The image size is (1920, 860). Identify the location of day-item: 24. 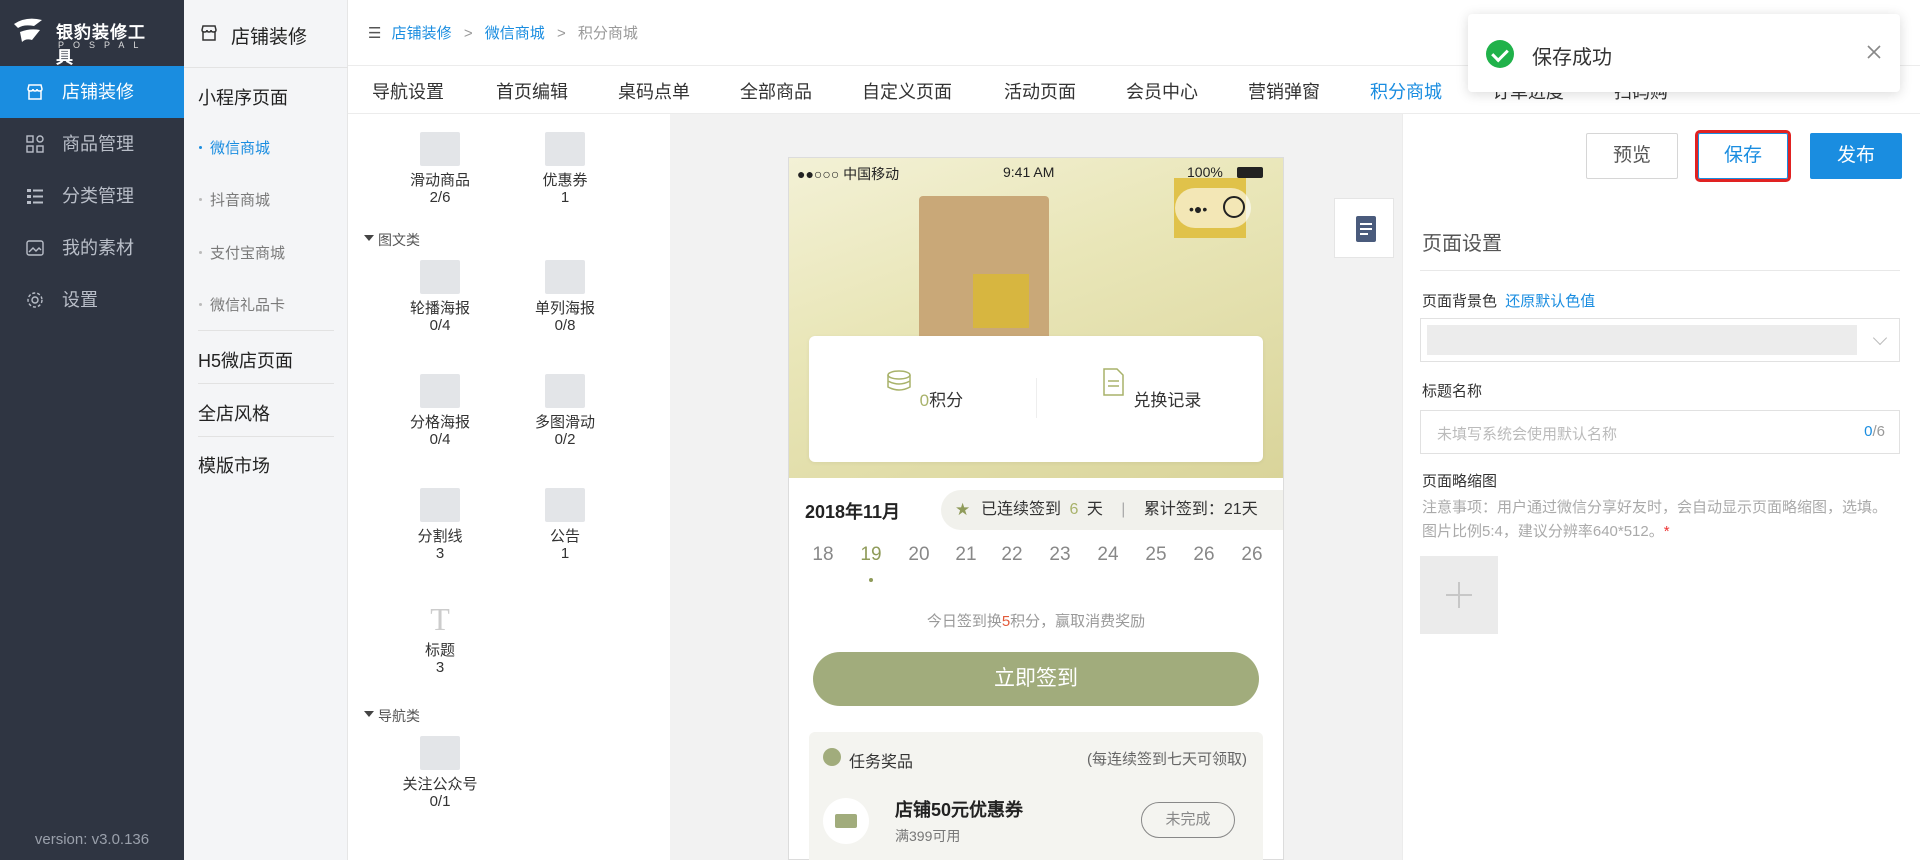
(1108, 555).